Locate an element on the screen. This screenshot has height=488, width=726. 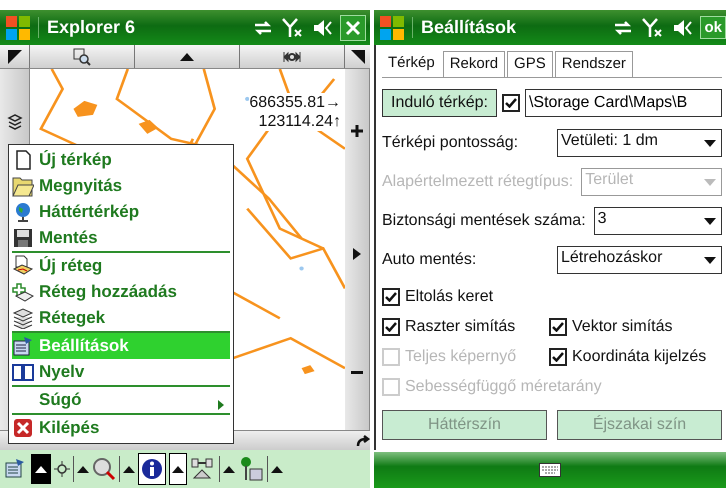
window-title: Beállítások is located at coordinates (509, 27).